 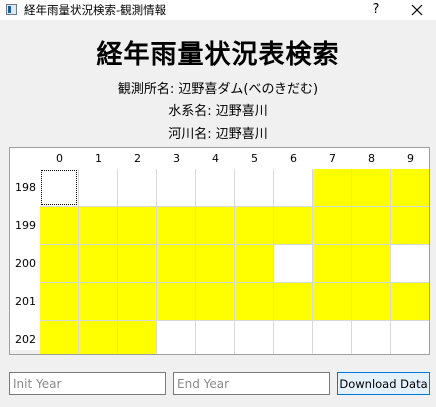 I want to click on close-icon, so click(x=417, y=10).